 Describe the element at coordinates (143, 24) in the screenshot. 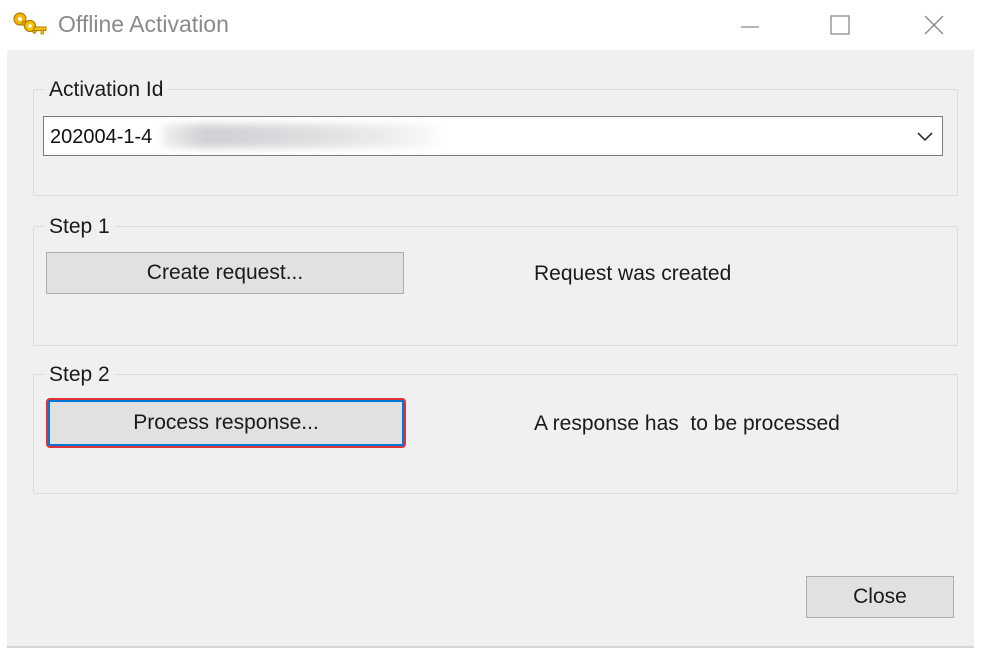

I see `window-title: Offline Activation` at that location.